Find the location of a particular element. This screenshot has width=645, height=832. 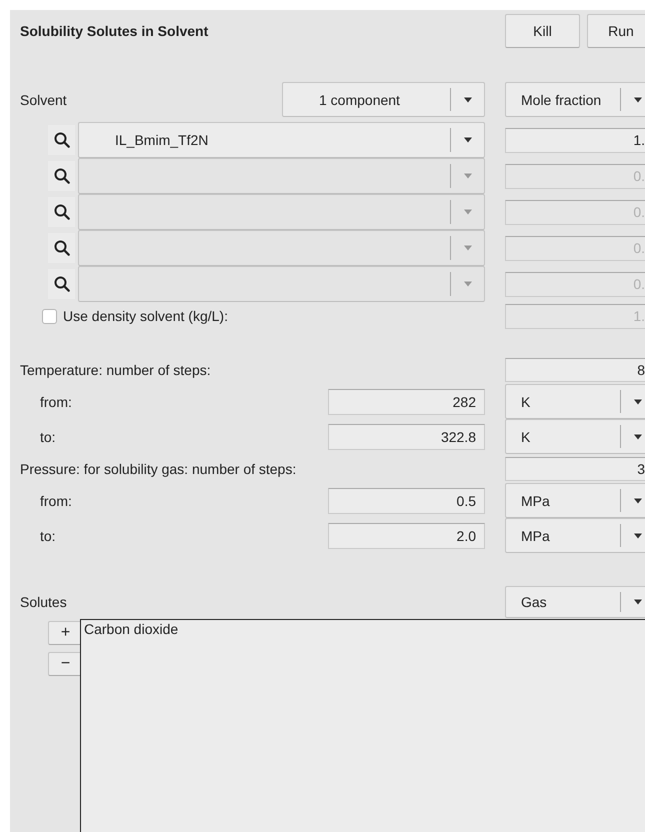

kill-button: Kill is located at coordinates (542, 31).